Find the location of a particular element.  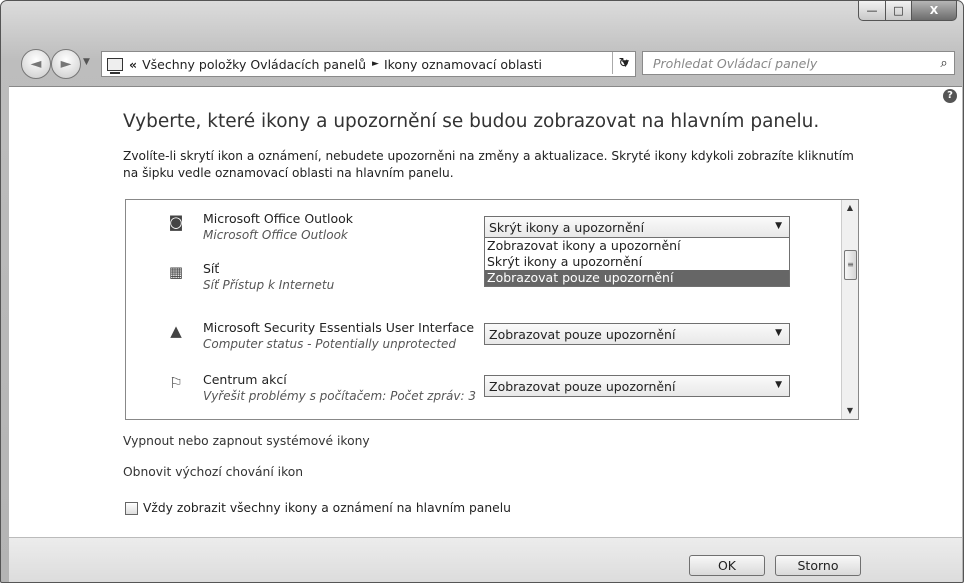

button-bar: OK Storno is located at coordinates (485, 559).